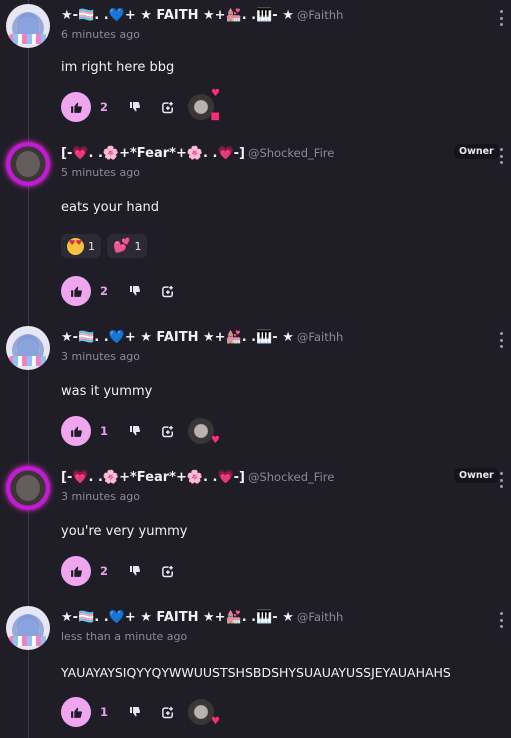 This screenshot has width=511, height=738. Describe the element at coordinates (110, 207) in the screenshot. I see `comment-text: eats your hand` at that location.